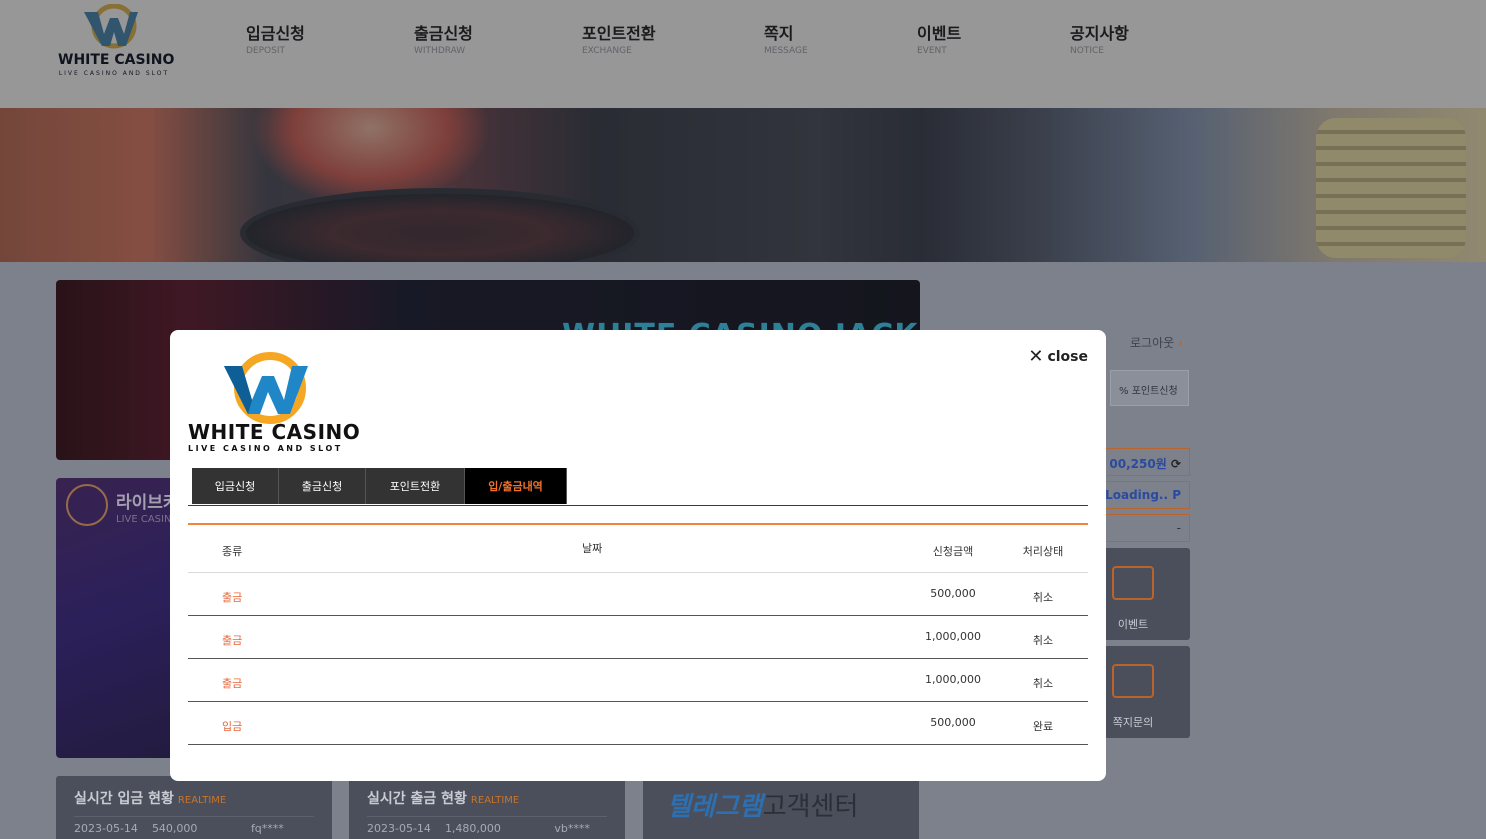 The height and width of the screenshot is (839, 1486). Describe the element at coordinates (440, 51) in the screenshot. I see `nav-withdraw-sub: WITHDRAW` at that location.